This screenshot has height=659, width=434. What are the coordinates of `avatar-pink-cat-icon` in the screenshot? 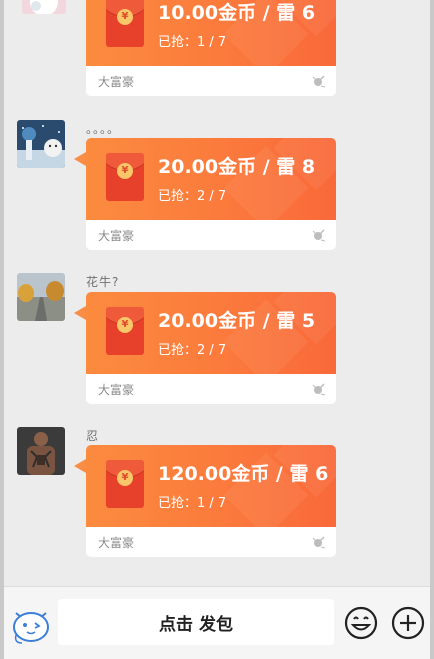 It's located at (44, 7).